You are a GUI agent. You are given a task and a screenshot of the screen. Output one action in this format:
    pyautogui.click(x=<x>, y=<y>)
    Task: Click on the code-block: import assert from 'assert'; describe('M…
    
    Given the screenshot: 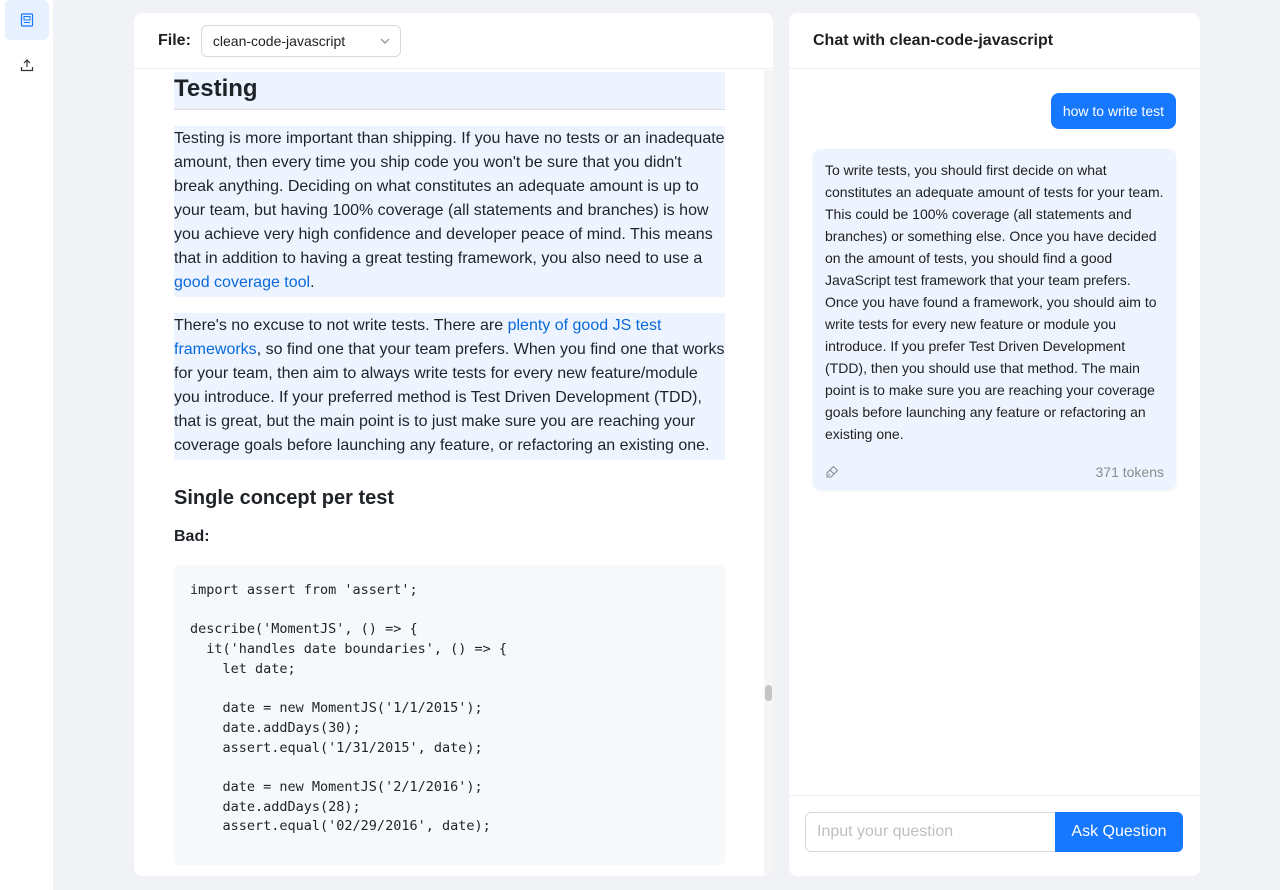 What is the action you would take?
    pyautogui.click(x=449, y=715)
    